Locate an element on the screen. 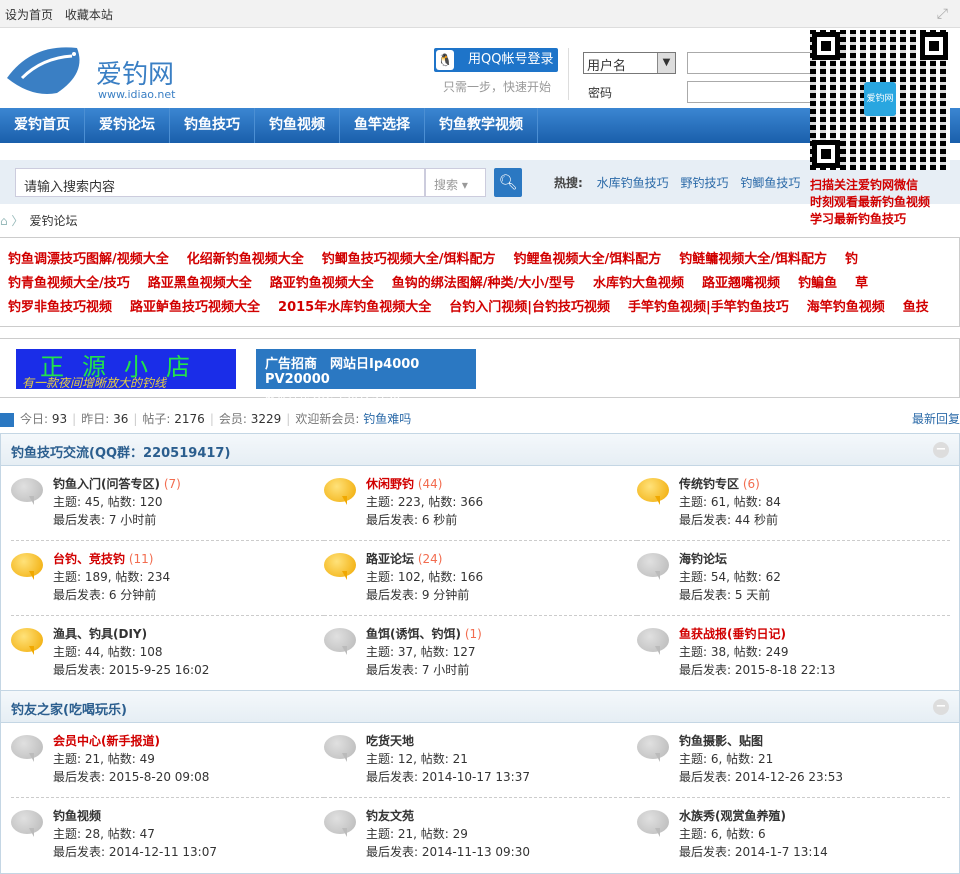 The image size is (960, 874). video-link: 钓鲤鱼视频大全/饵料配方 is located at coordinates (588, 259).